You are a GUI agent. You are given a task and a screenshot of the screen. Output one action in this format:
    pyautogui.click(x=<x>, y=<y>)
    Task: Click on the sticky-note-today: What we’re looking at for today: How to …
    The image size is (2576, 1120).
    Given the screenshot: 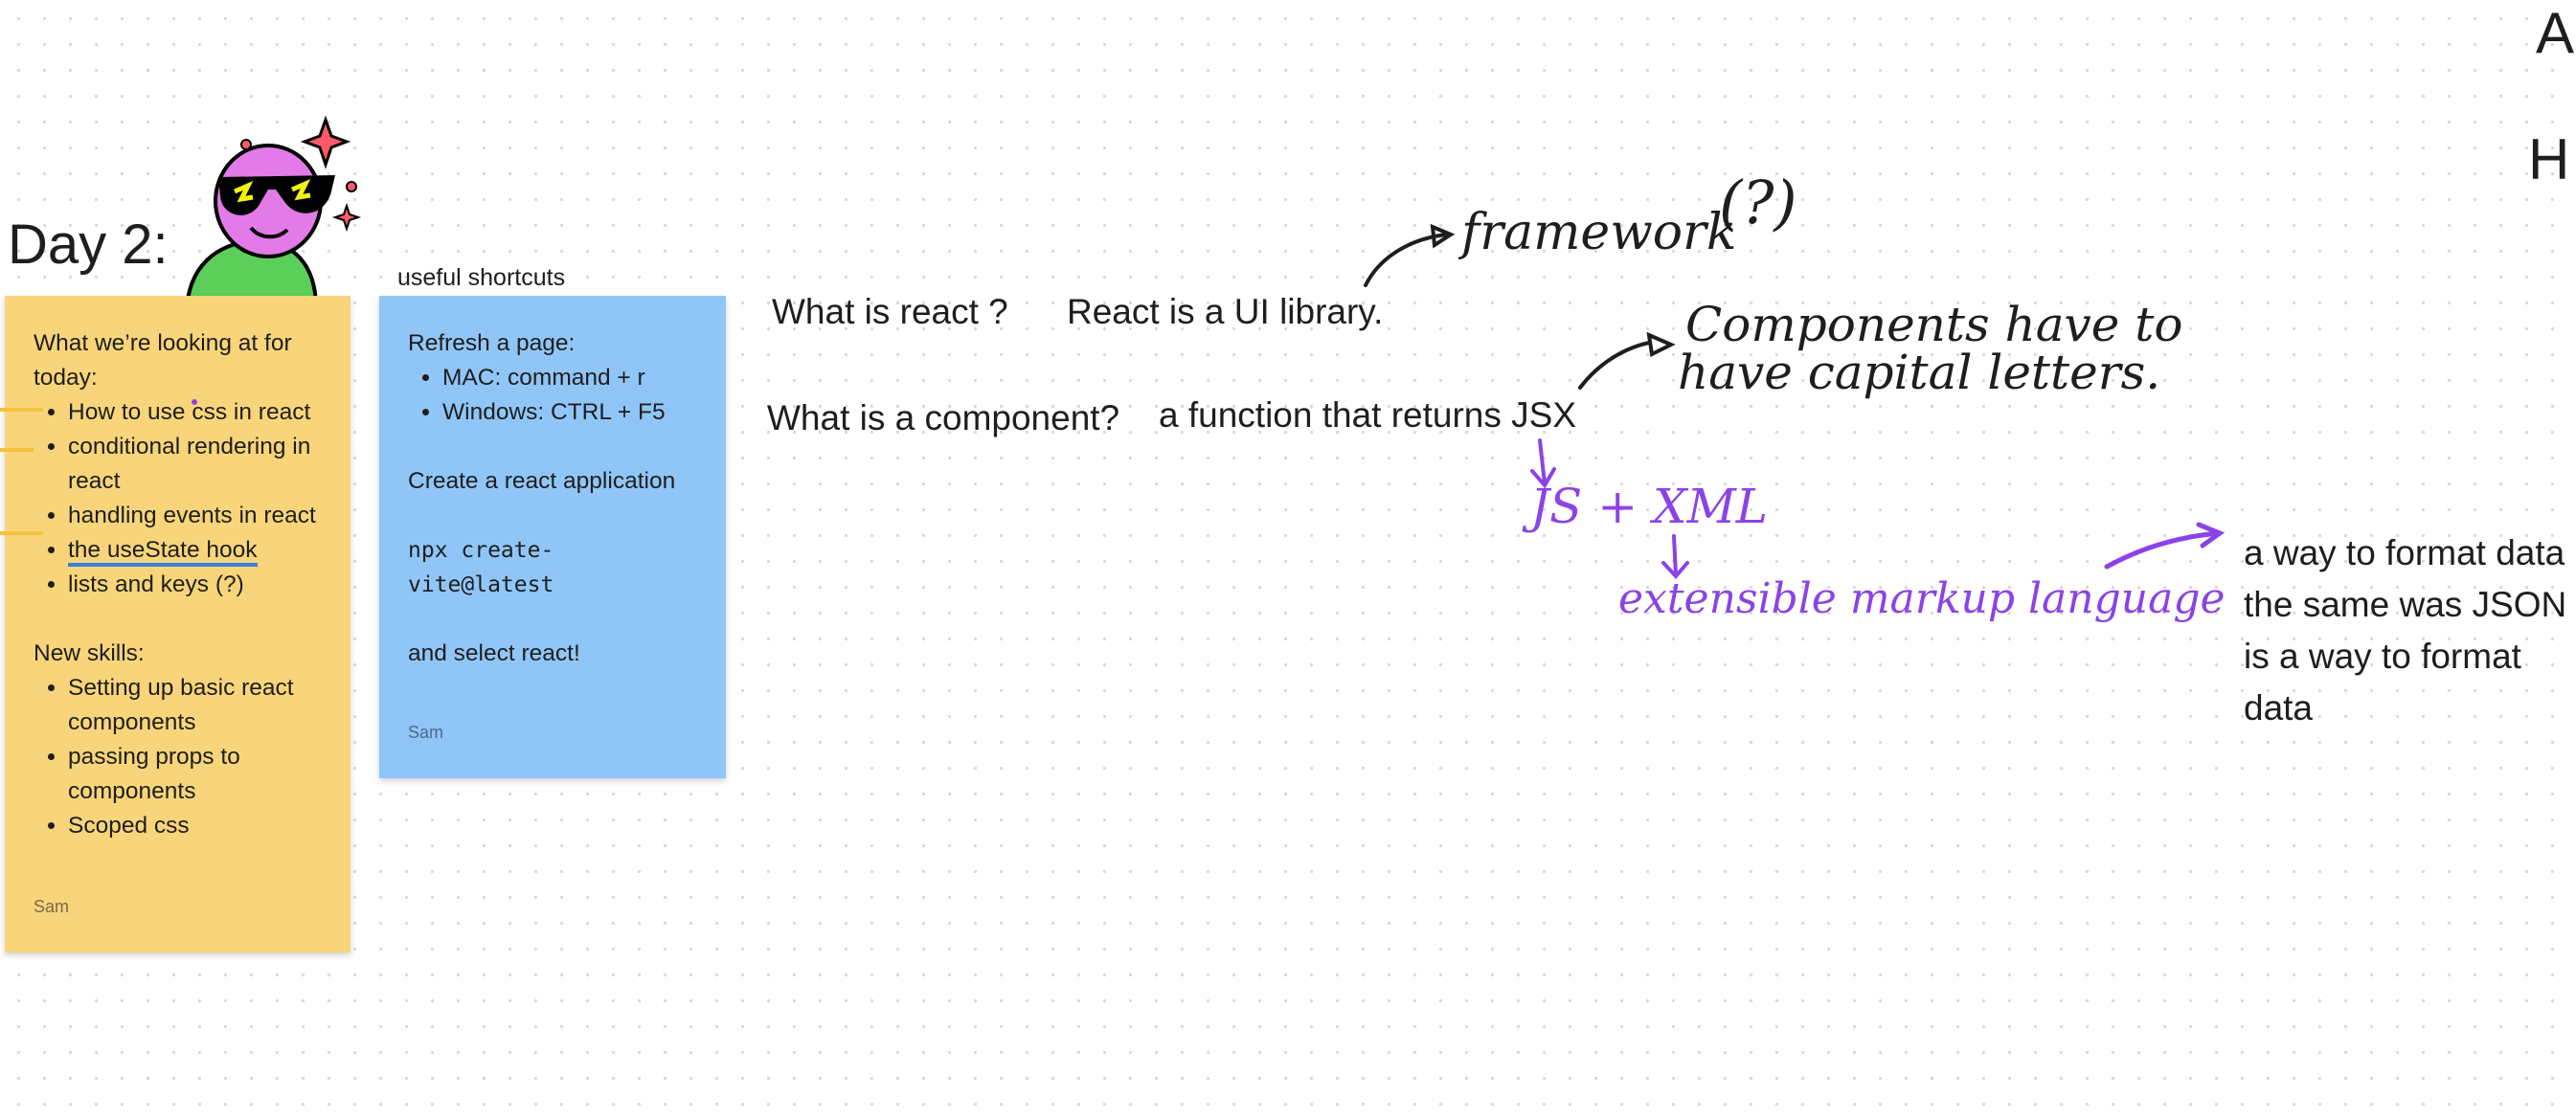 What is the action you would take?
    pyautogui.click(x=177, y=624)
    